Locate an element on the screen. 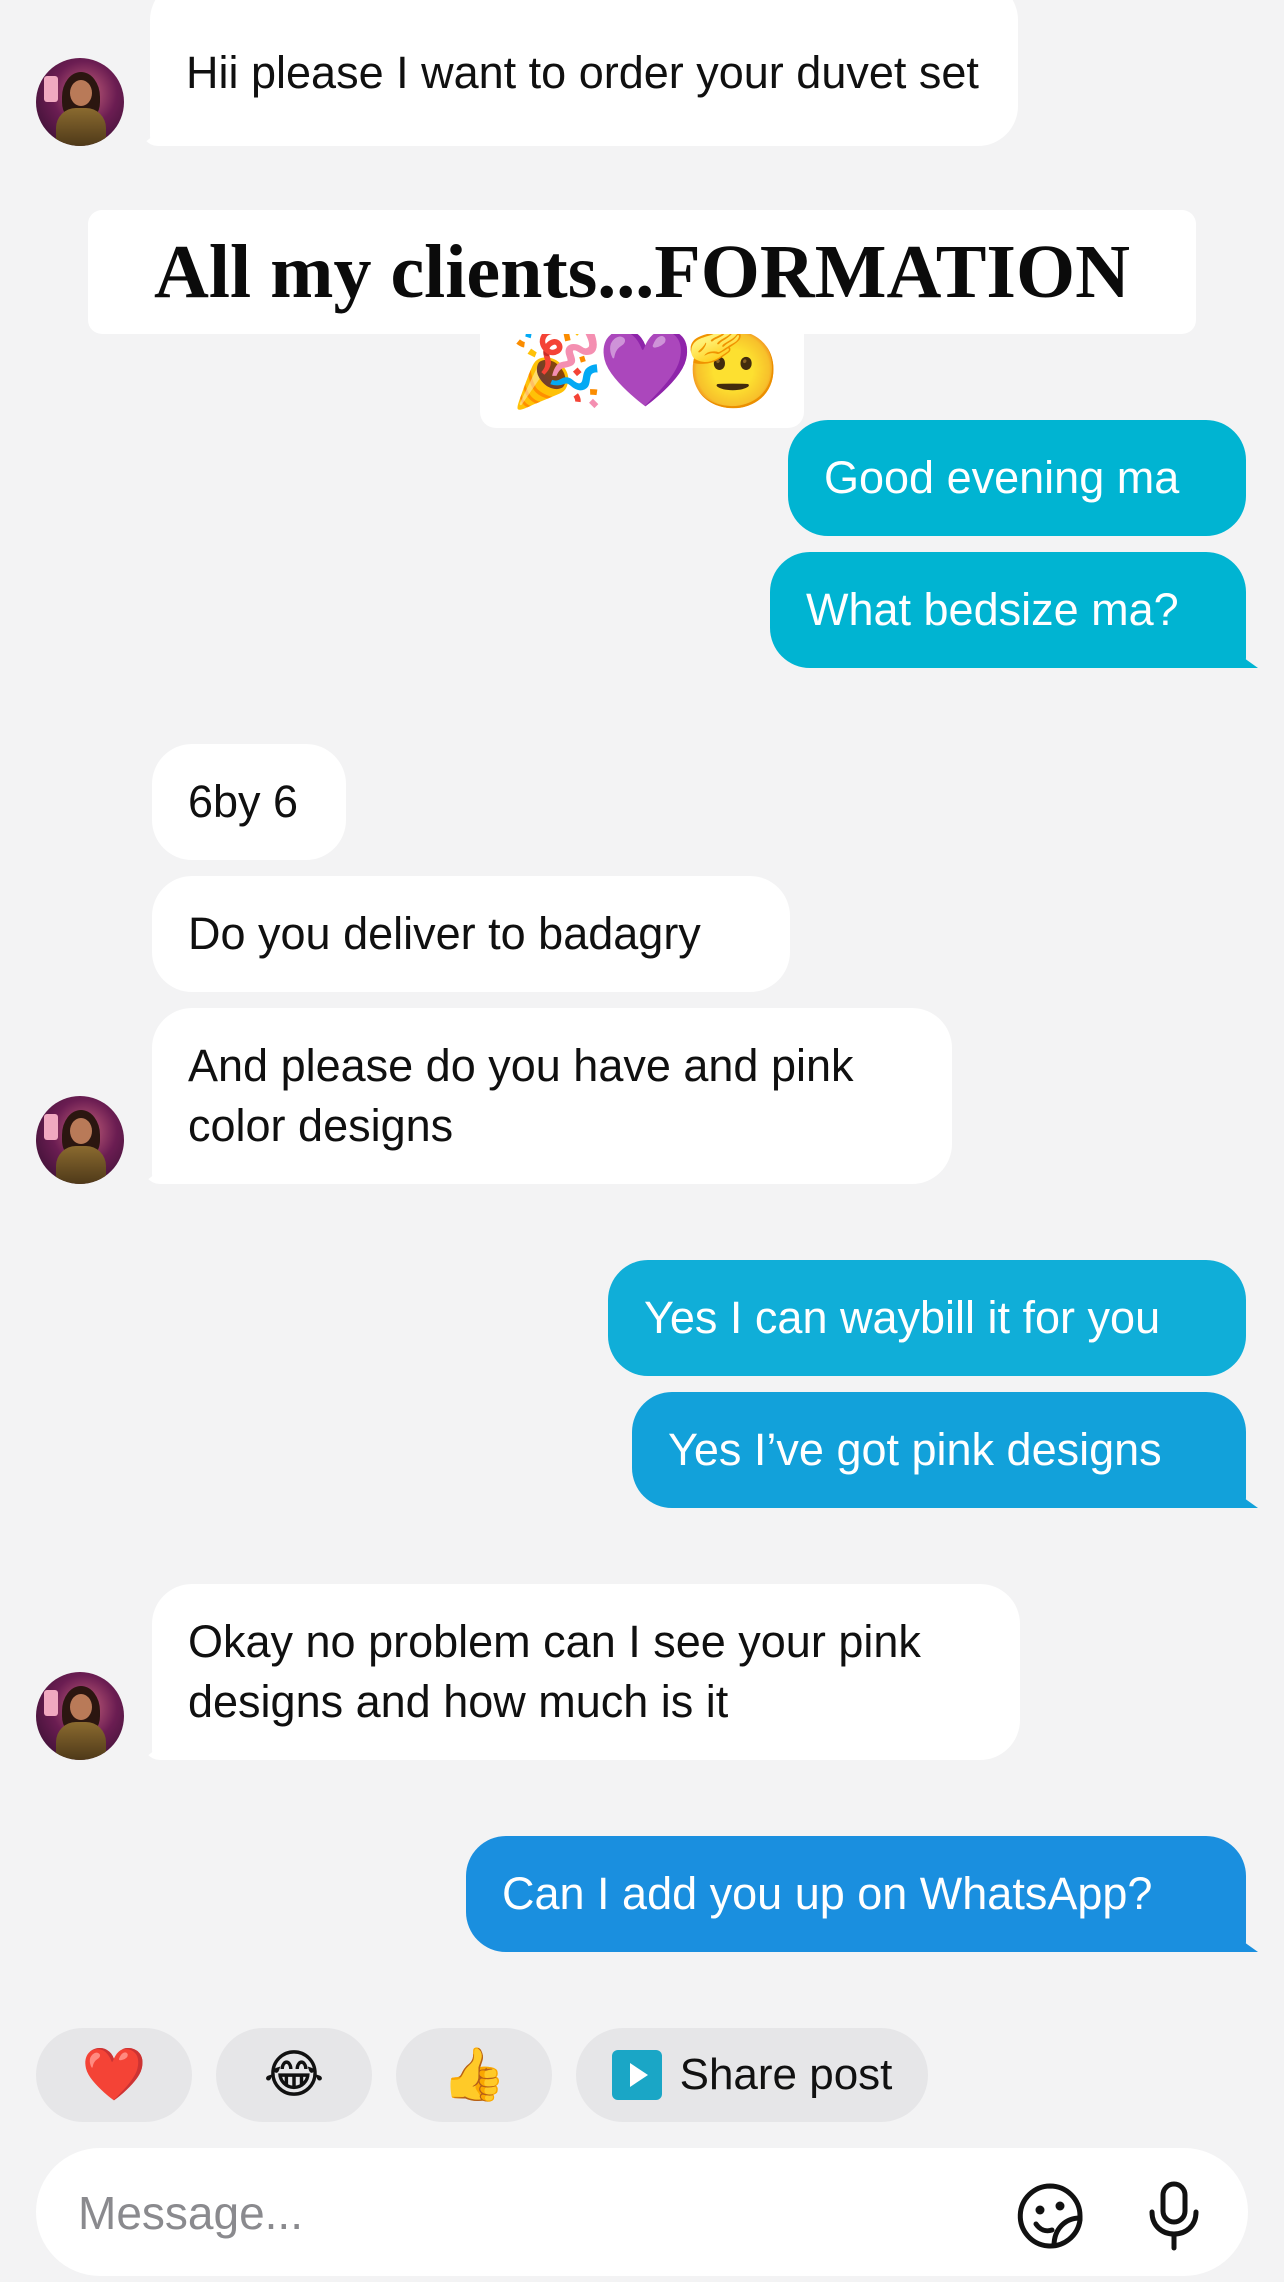 The image size is (1284, 2282). outgoing-message: Can I add you up on WhatsApp? is located at coordinates (856, 1894).